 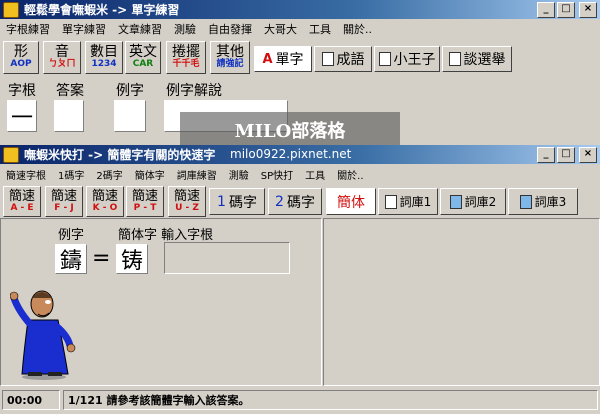 I want to click on root-input-field, so click(x=227, y=258).